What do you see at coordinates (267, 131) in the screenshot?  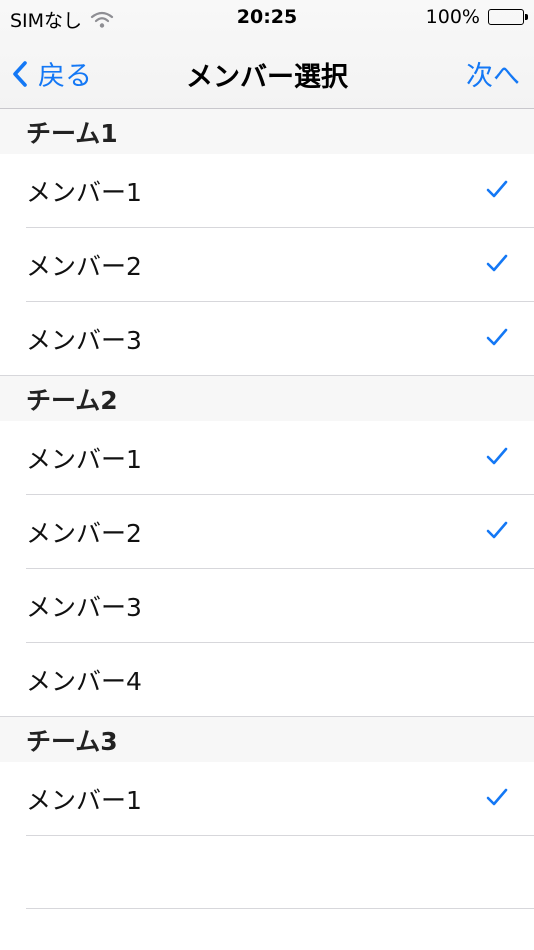 I see `section-header-team-1: チーム1` at bounding box center [267, 131].